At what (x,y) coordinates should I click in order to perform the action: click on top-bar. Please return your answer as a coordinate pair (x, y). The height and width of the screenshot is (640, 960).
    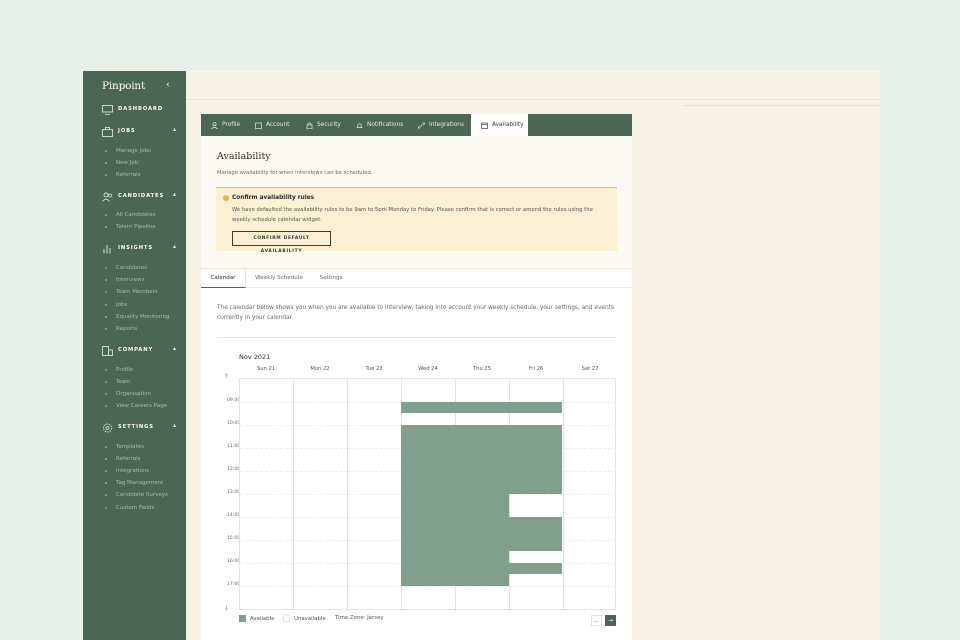
    Looking at the image, I should click on (533, 85).